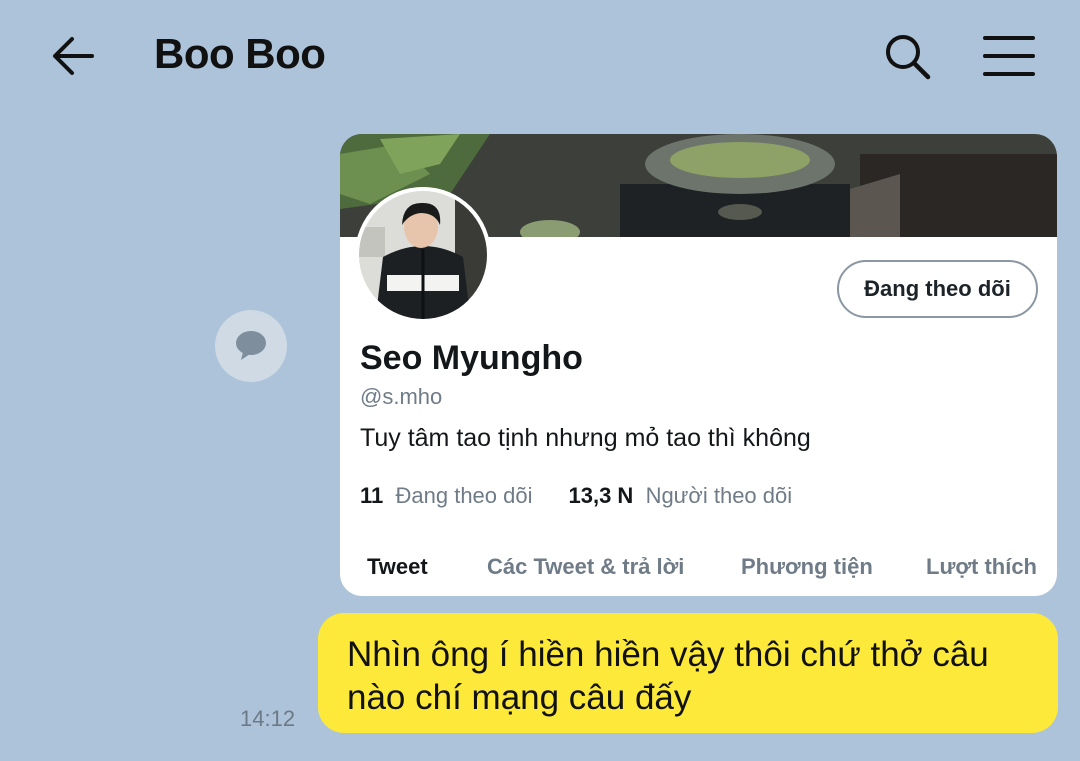 This screenshot has height=761, width=1080. I want to click on following-count: 11, so click(372, 495).